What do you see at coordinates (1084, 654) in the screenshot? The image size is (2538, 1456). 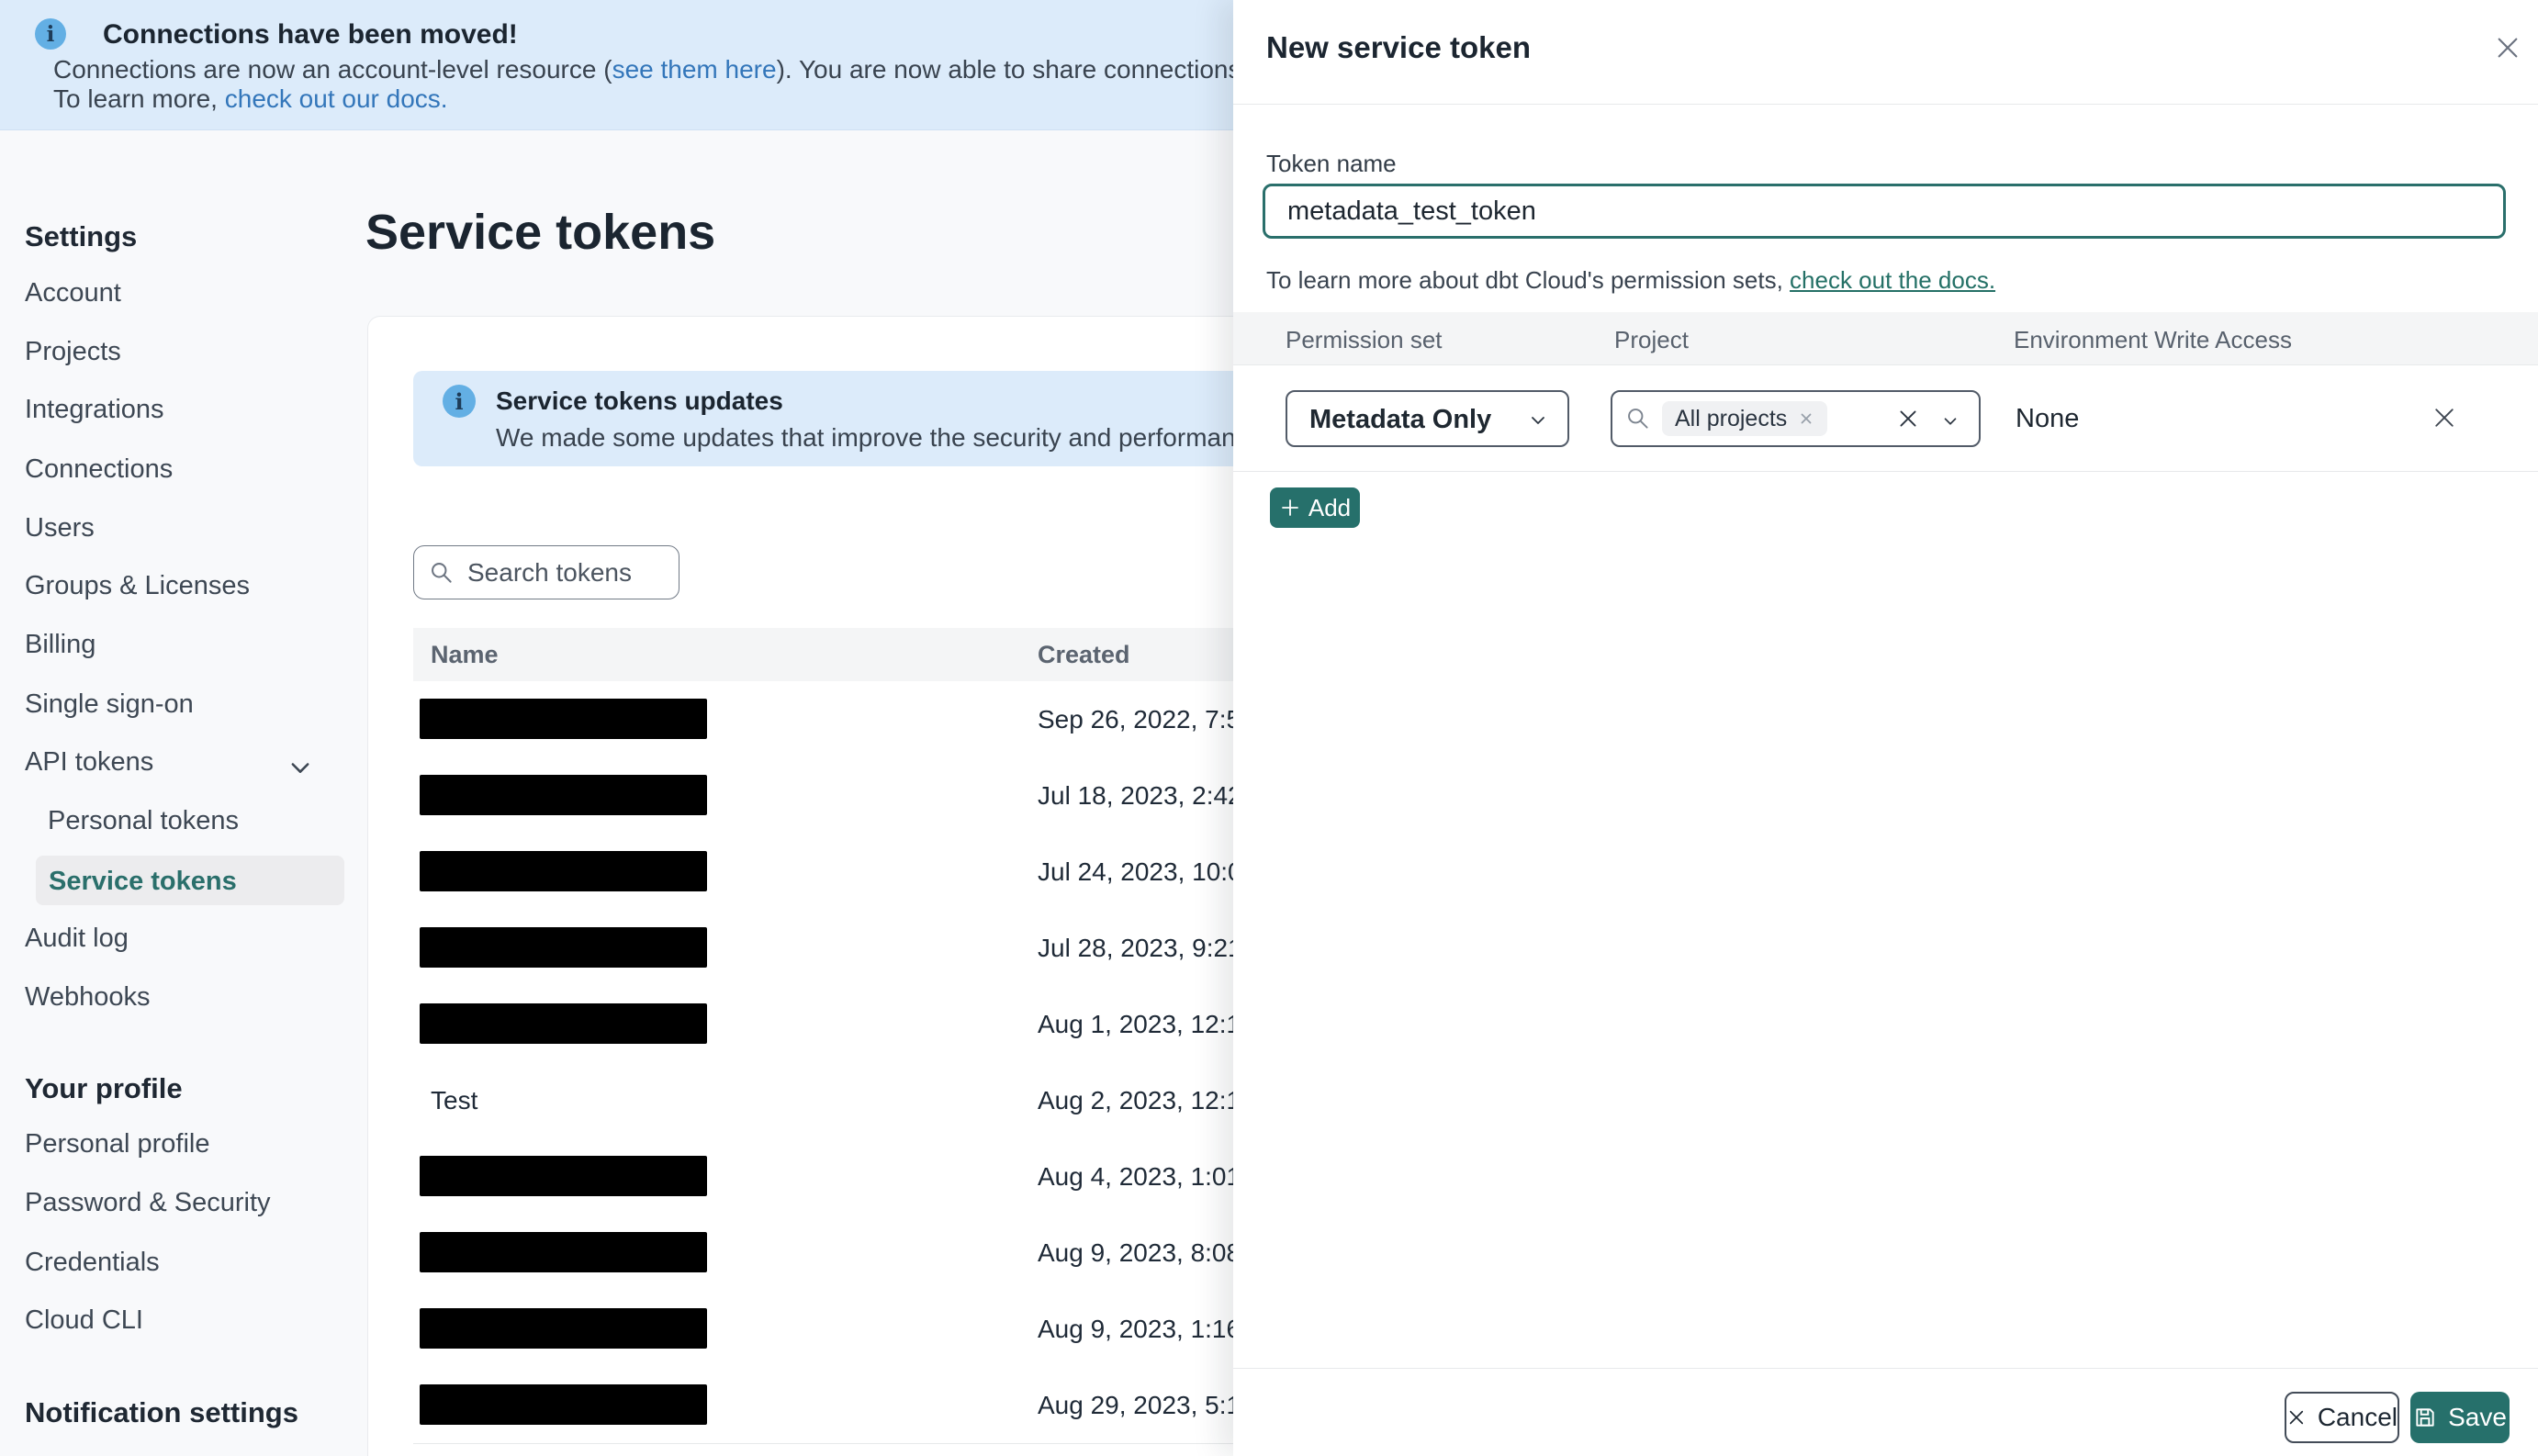 I see `column-header-created: Created` at bounding box center [1084, 654].